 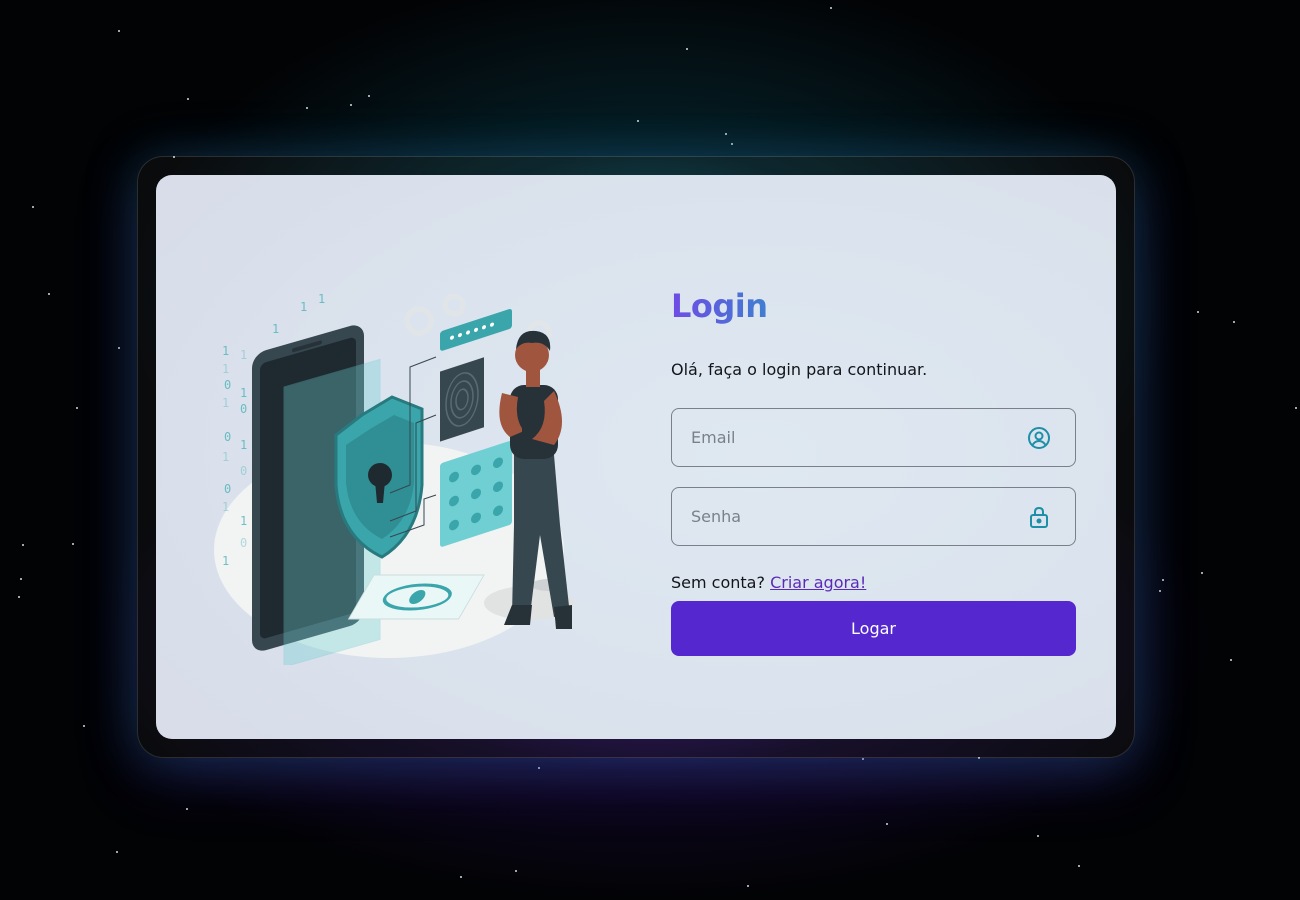 I want to click on create-account-link: Criar agora!, so click(x=818, y=582).